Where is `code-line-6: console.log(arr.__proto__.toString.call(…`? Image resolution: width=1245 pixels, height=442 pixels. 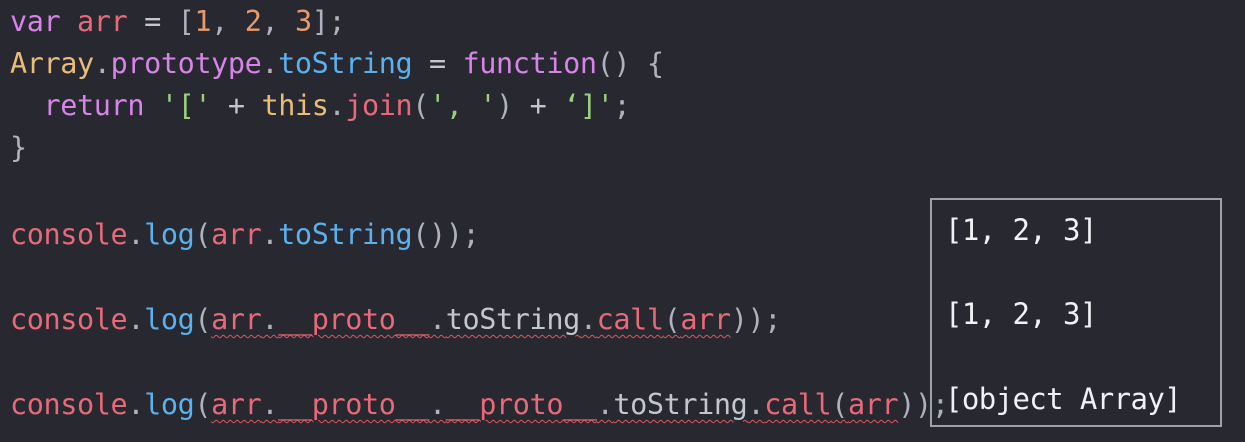
code-line-6: console.log(arr.__proto__.toString.call(… is located at coordinates (395, 320).